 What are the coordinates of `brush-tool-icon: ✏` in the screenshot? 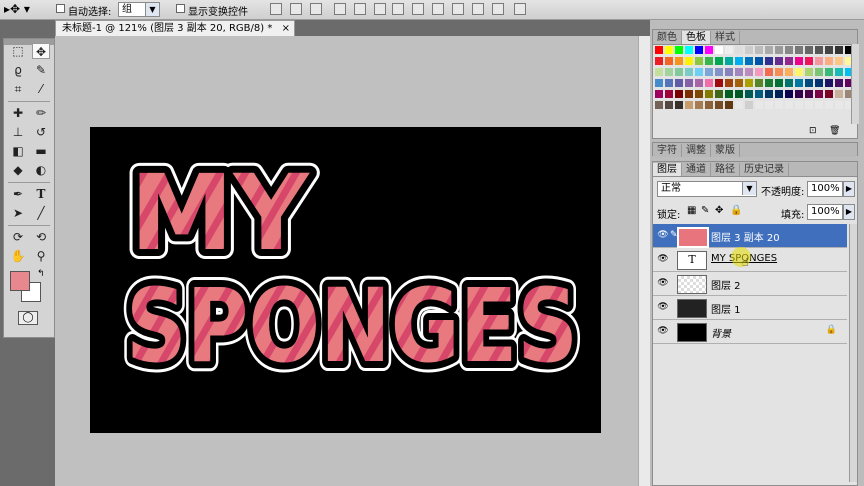 It's located at (41, 113).